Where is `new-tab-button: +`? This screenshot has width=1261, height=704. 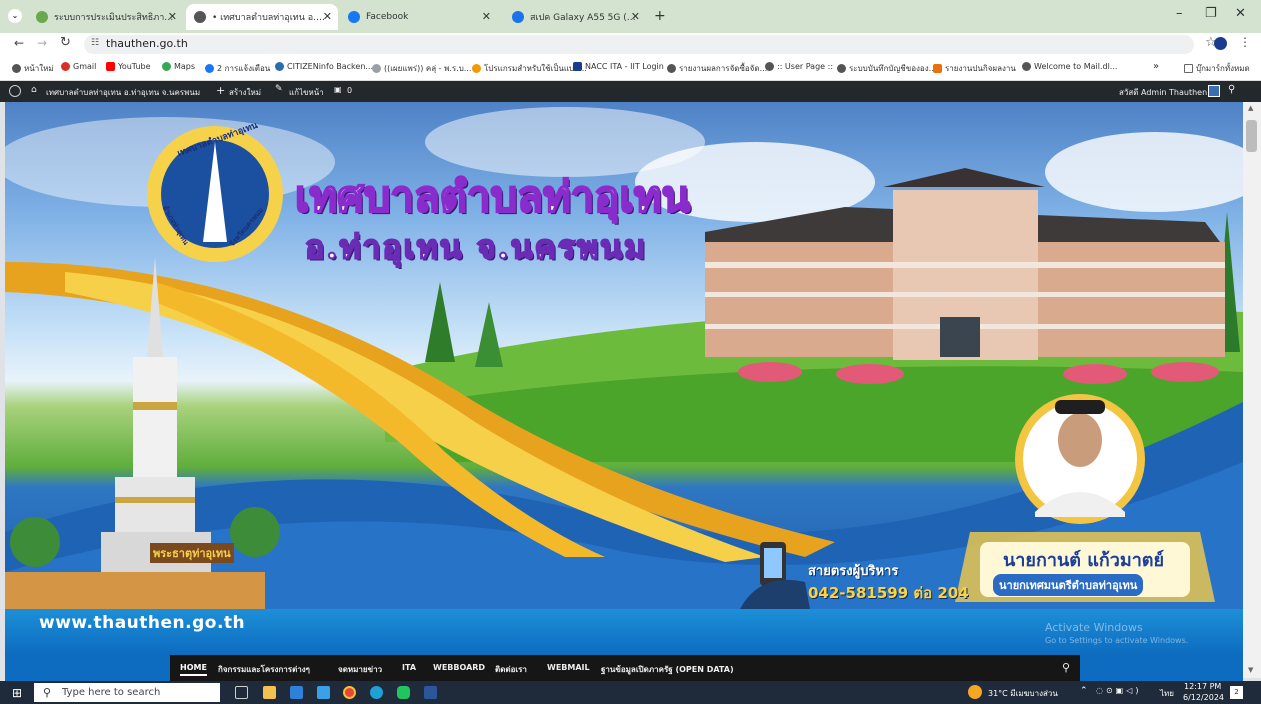
new-tab-button: + is located at coordinates (660, 16).